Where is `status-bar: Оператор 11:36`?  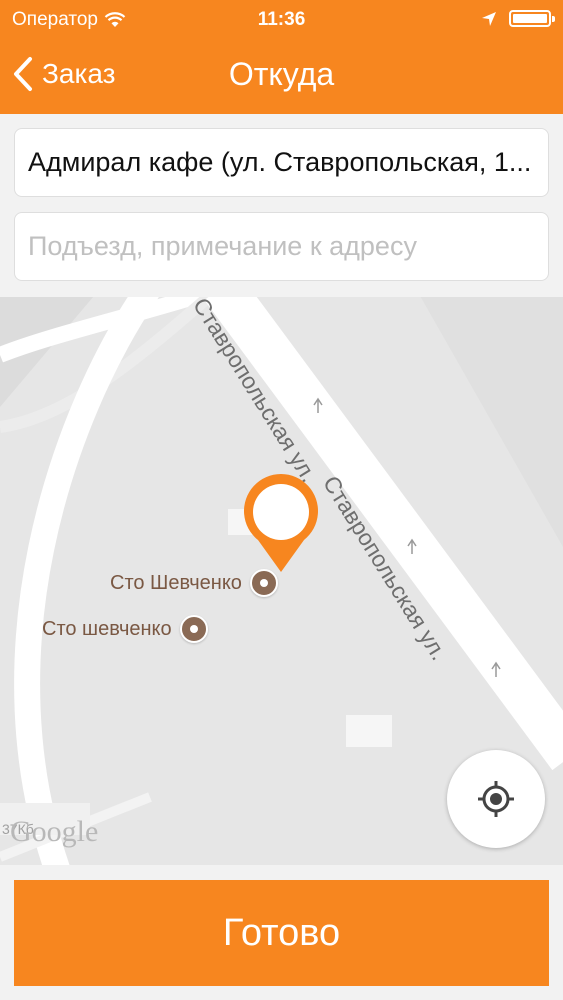
status-bar: Оператор 11:36 is located at coordinates (281, 20).